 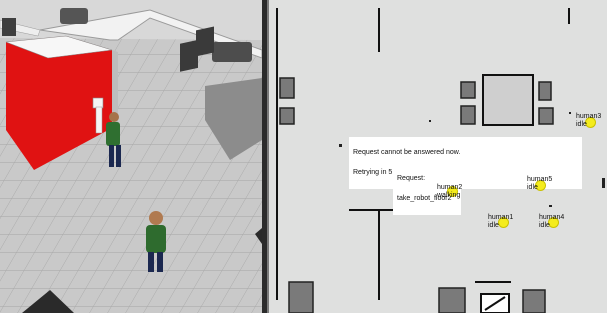 I want to click on human3-status: idle, so click(x=581, y=124).